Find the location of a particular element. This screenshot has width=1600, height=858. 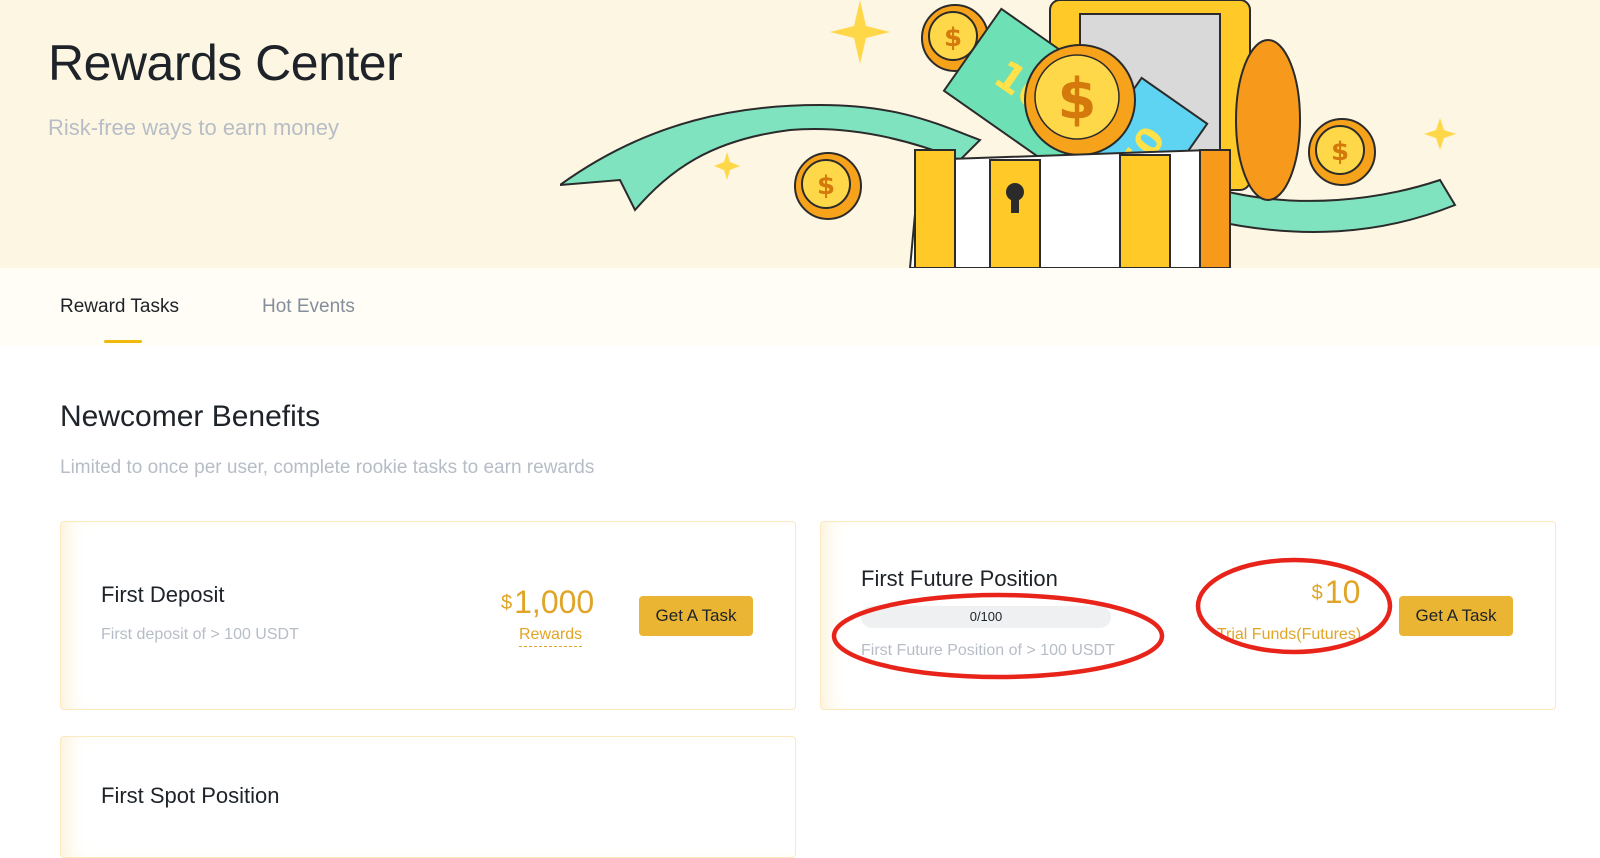

task-title: First Spot Position is located at coordinates (190, 795).